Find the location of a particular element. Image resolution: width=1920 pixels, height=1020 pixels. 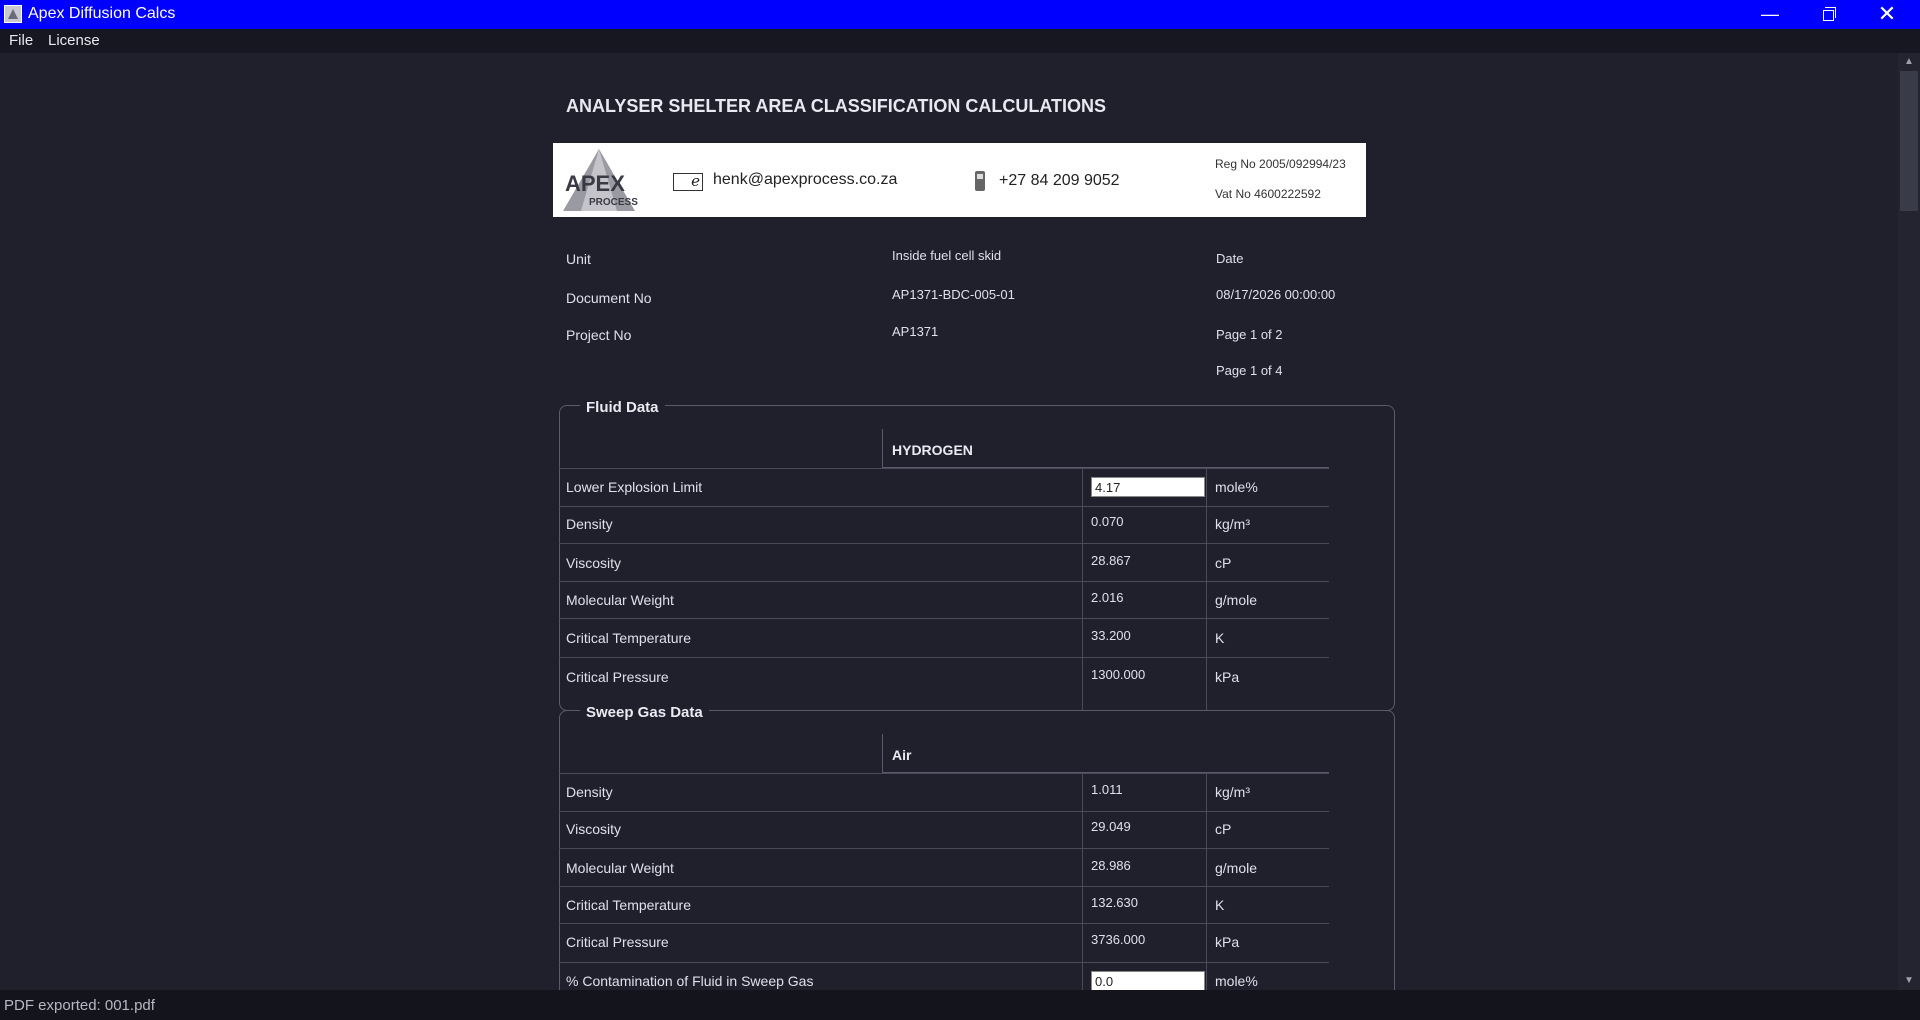

sweep-row-unit: kg/m³ is located at coordinates (1232, 792).